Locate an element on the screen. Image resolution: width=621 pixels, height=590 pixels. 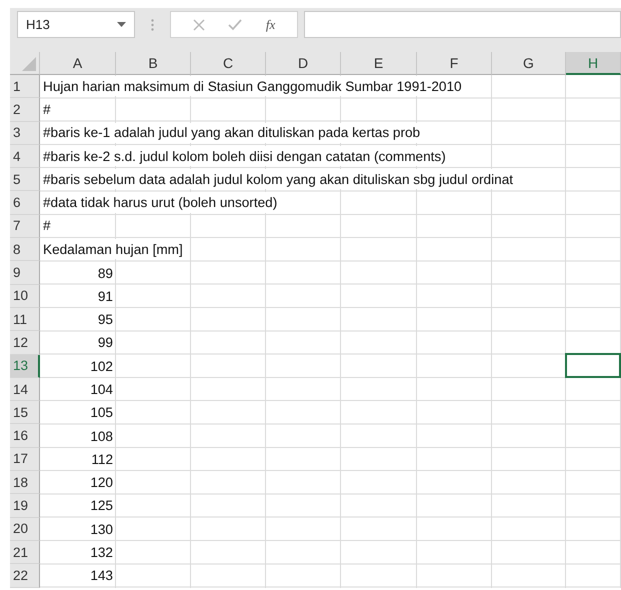
row-header: 20 is located at coordinates (25, 529).